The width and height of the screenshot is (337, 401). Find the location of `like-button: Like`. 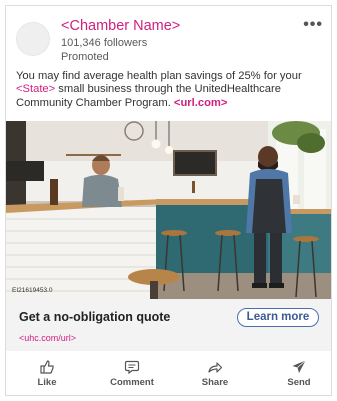

like-button: Like is located at coordinates (47, 373).